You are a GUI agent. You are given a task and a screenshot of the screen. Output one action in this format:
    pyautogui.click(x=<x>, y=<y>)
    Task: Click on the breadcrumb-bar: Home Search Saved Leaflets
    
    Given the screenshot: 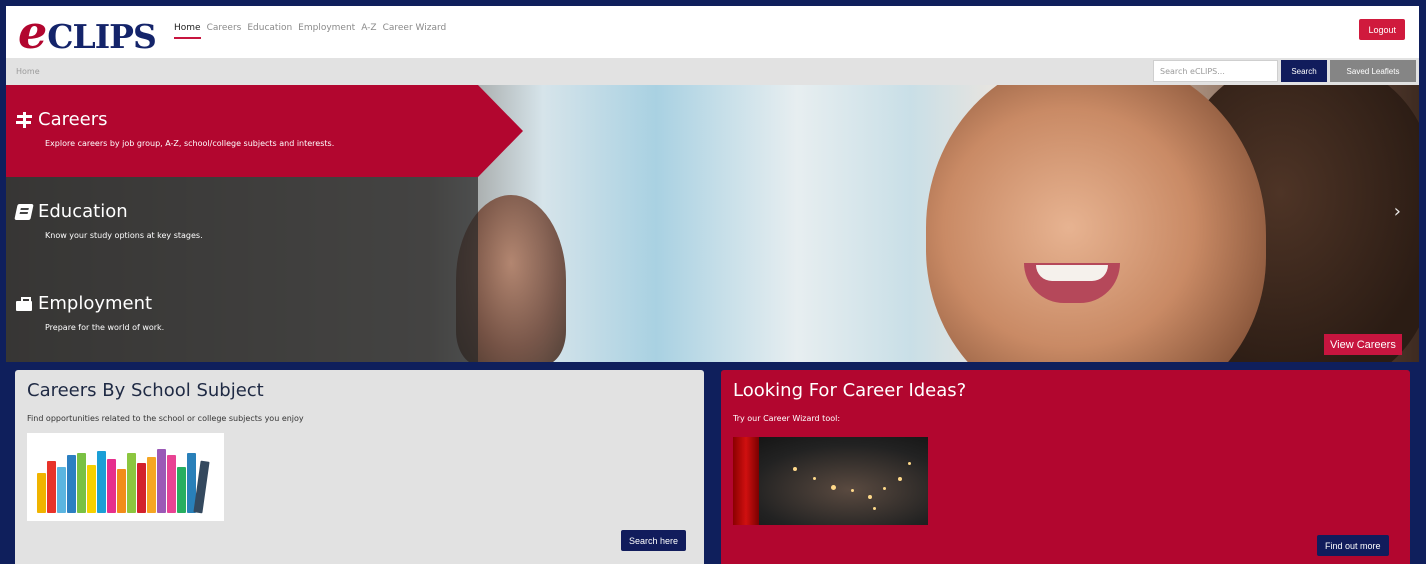 What is the action you would take?
    pyautogui.click(x=712, y=71)
    